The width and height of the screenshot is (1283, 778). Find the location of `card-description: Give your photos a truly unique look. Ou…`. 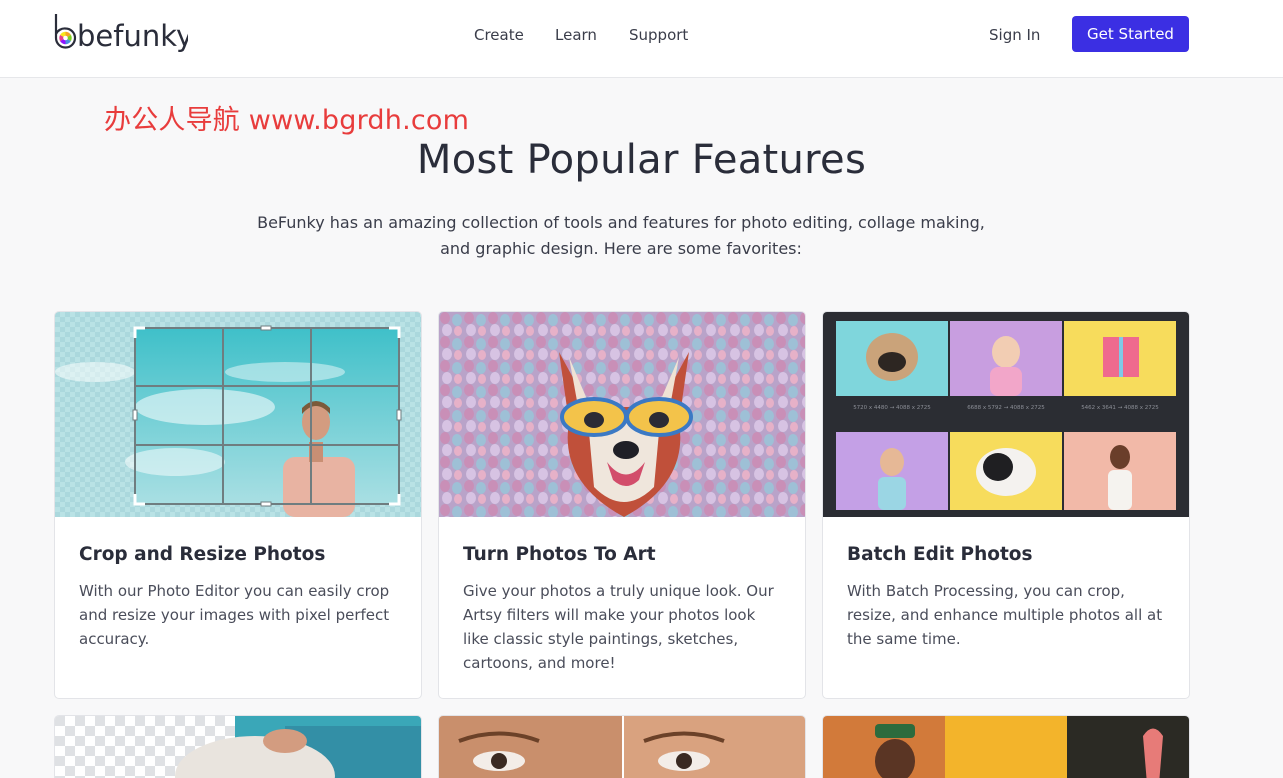

card-description: Give your photos a truly unique look. Ou… is located at coordinates (618, 627).